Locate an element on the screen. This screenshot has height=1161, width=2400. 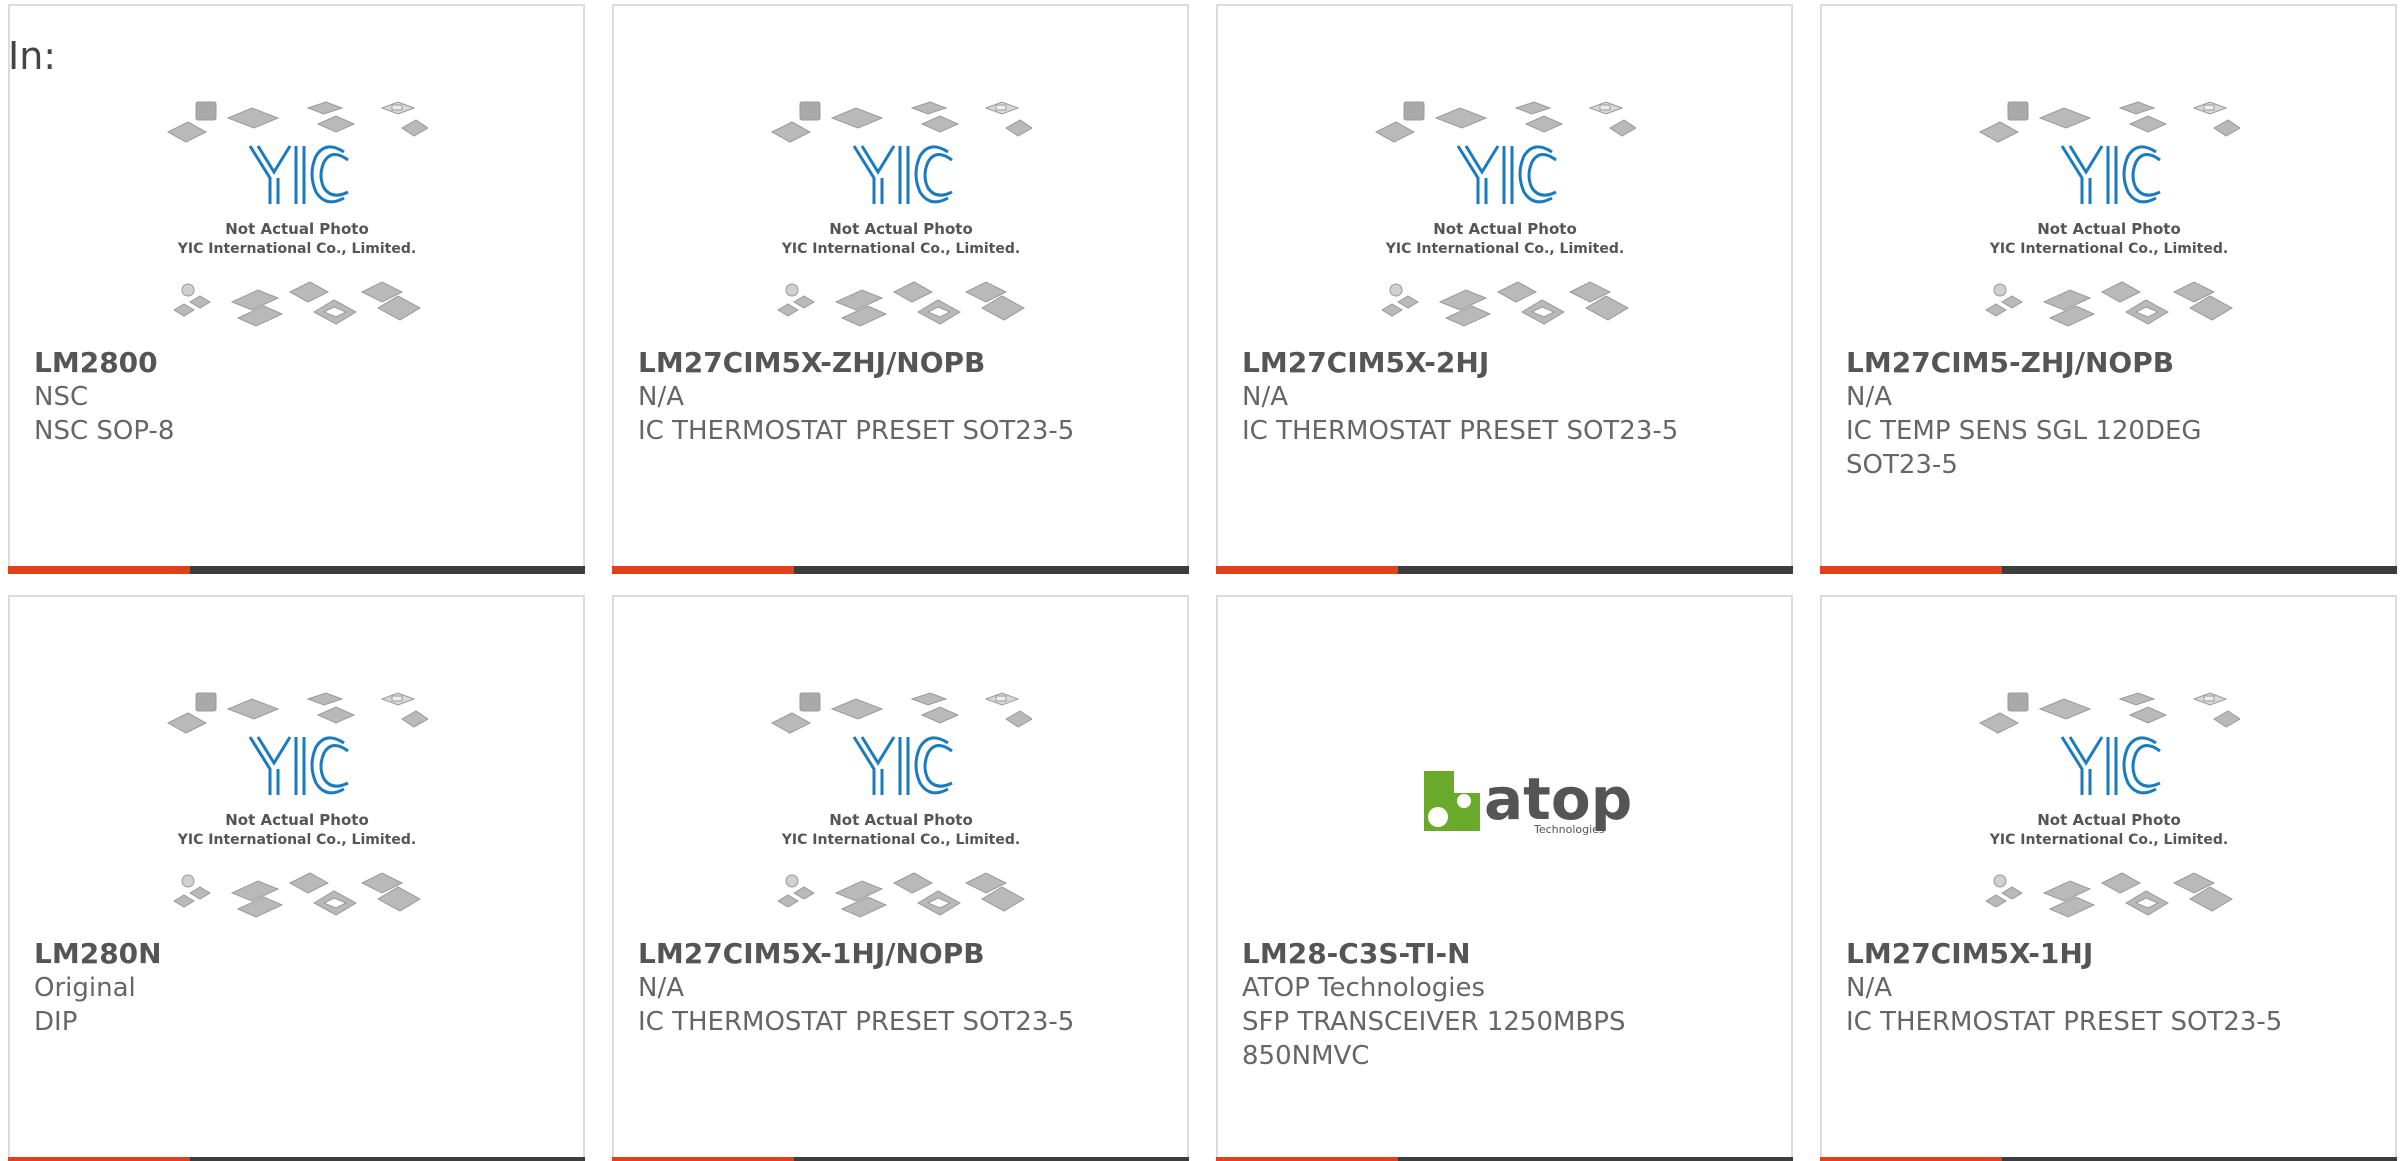
part-number-link: LM27CIM5X-1HJ/NOPB is located at coordinates (858, 954).